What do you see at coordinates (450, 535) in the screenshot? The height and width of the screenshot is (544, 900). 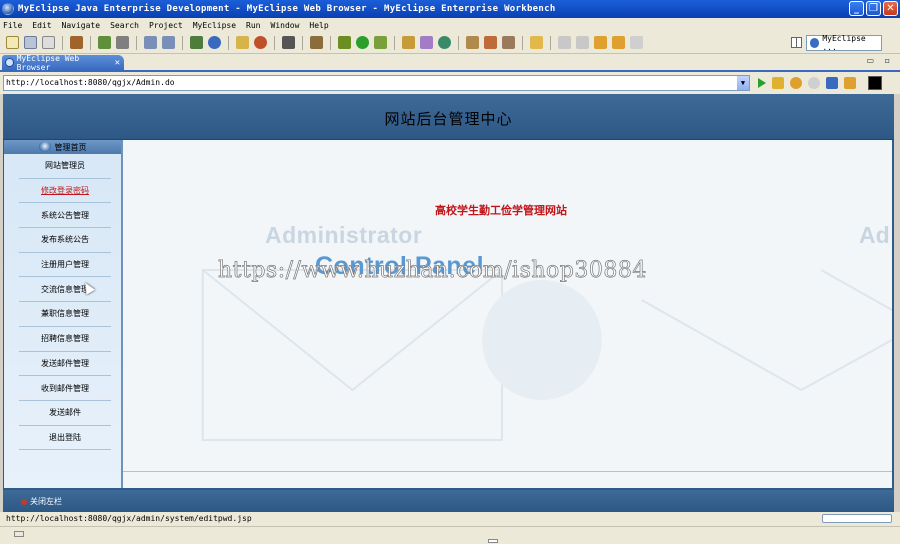 I see `workbench-bottom-bar` at bounding box center [450, 535].